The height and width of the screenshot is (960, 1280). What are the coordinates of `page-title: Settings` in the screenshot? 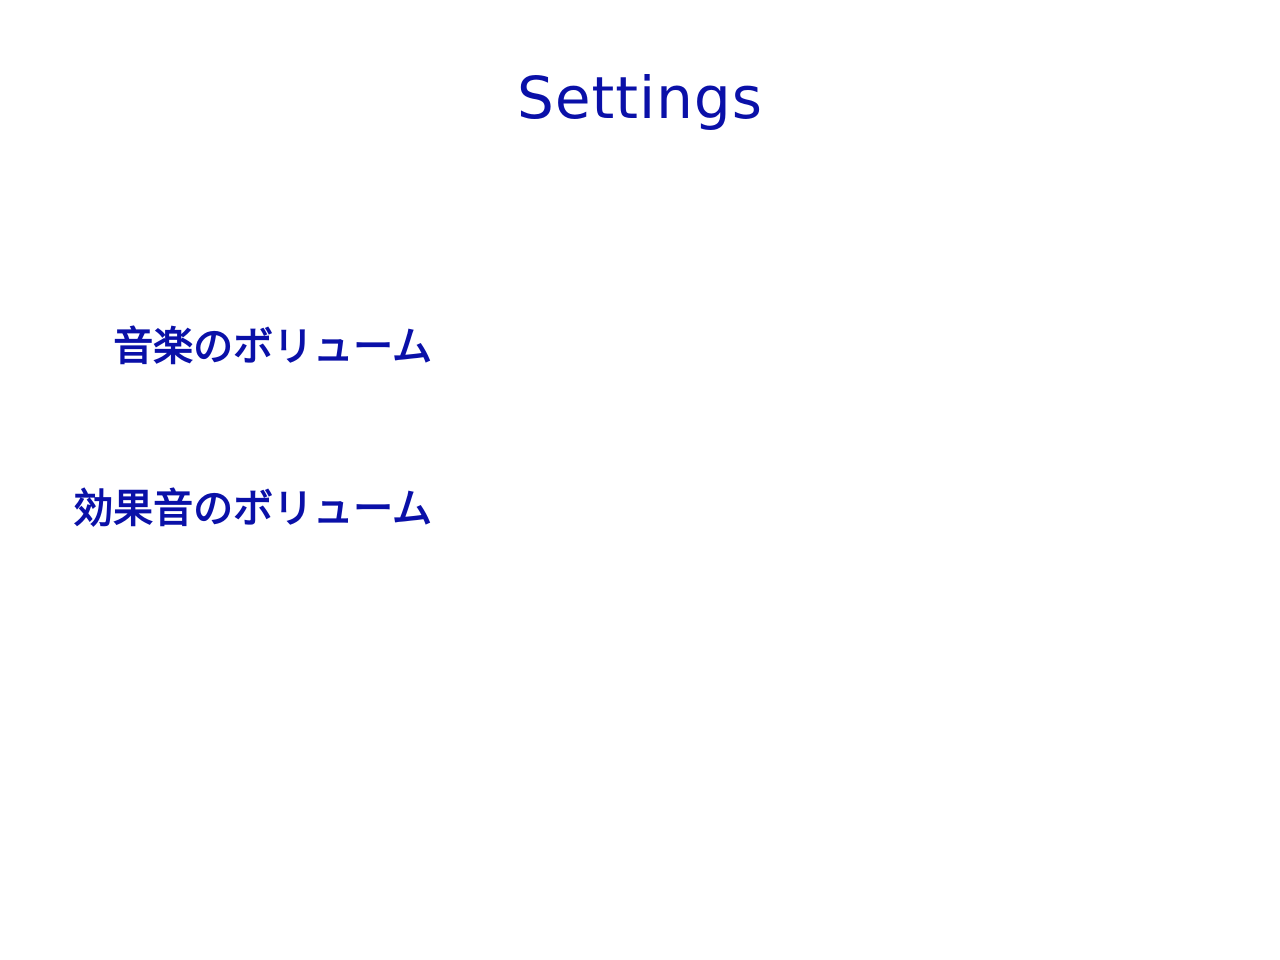 It's located at (640, 98).